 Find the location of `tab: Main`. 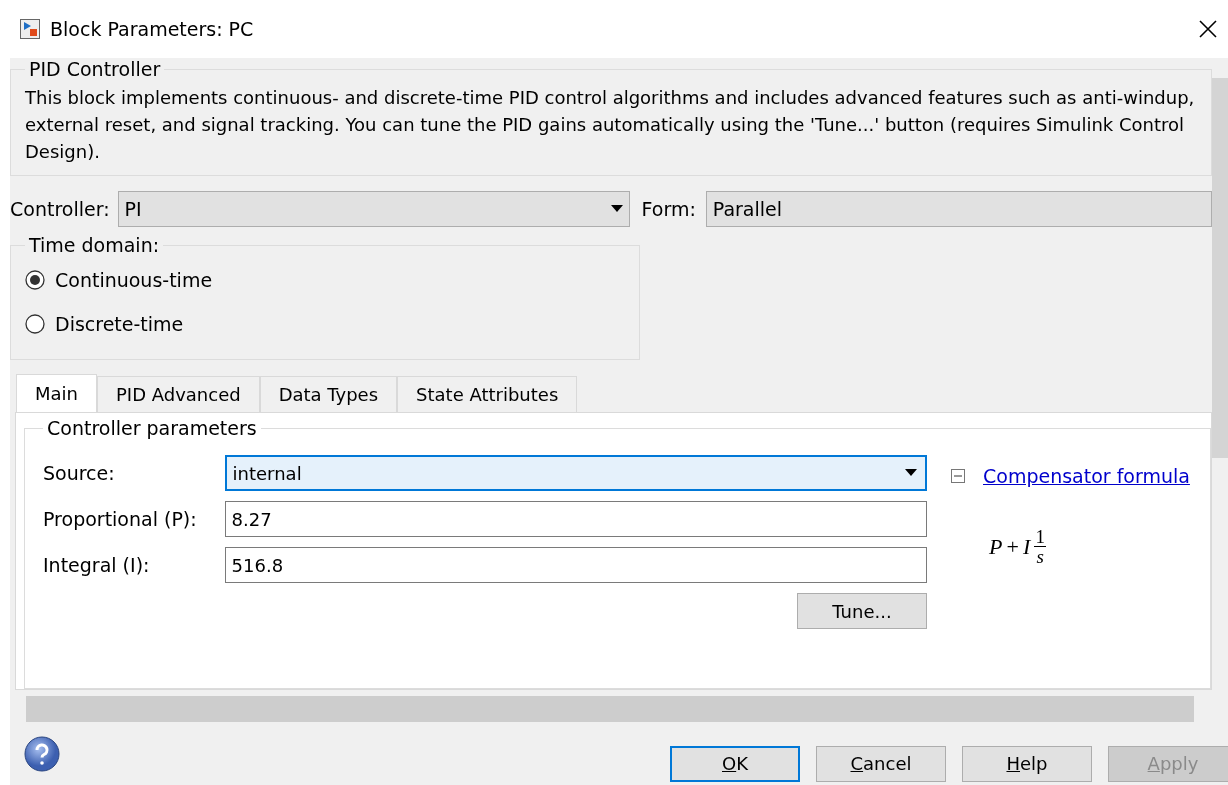

tab: Main is located at coordinates (56, 393).